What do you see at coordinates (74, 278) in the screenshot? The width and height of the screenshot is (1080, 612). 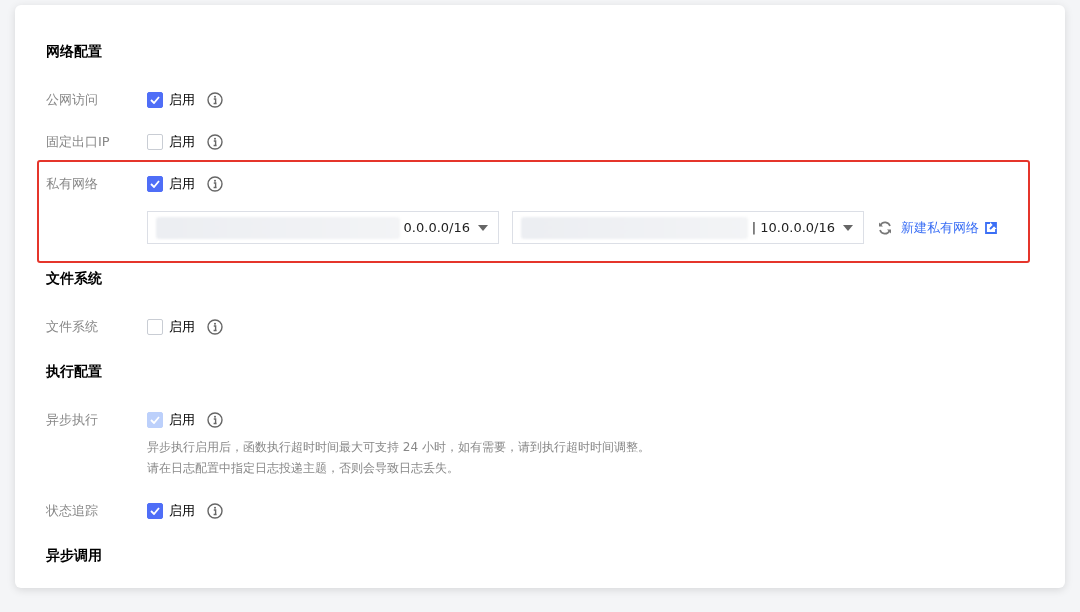 I see `section-title: 文件系统` at bounding box center [74, 278].